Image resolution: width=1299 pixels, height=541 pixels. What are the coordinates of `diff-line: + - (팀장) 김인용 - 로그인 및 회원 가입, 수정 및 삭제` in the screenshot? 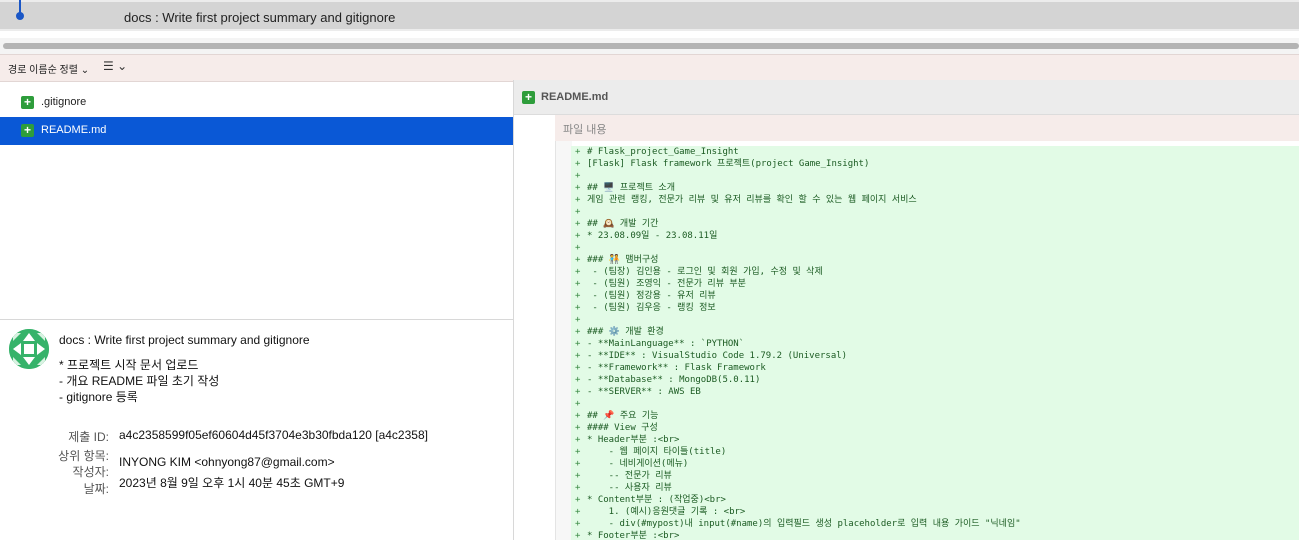 It's located at (935, 272).